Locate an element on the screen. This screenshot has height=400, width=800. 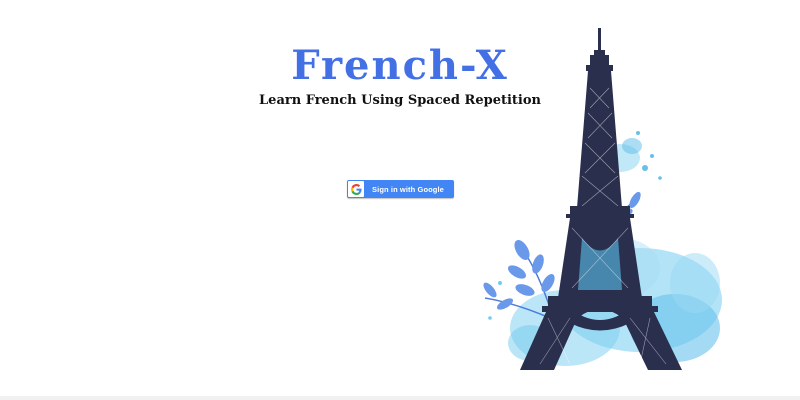
google-sign-in-label: Sign in with Google is located at coordinates (408, 189).